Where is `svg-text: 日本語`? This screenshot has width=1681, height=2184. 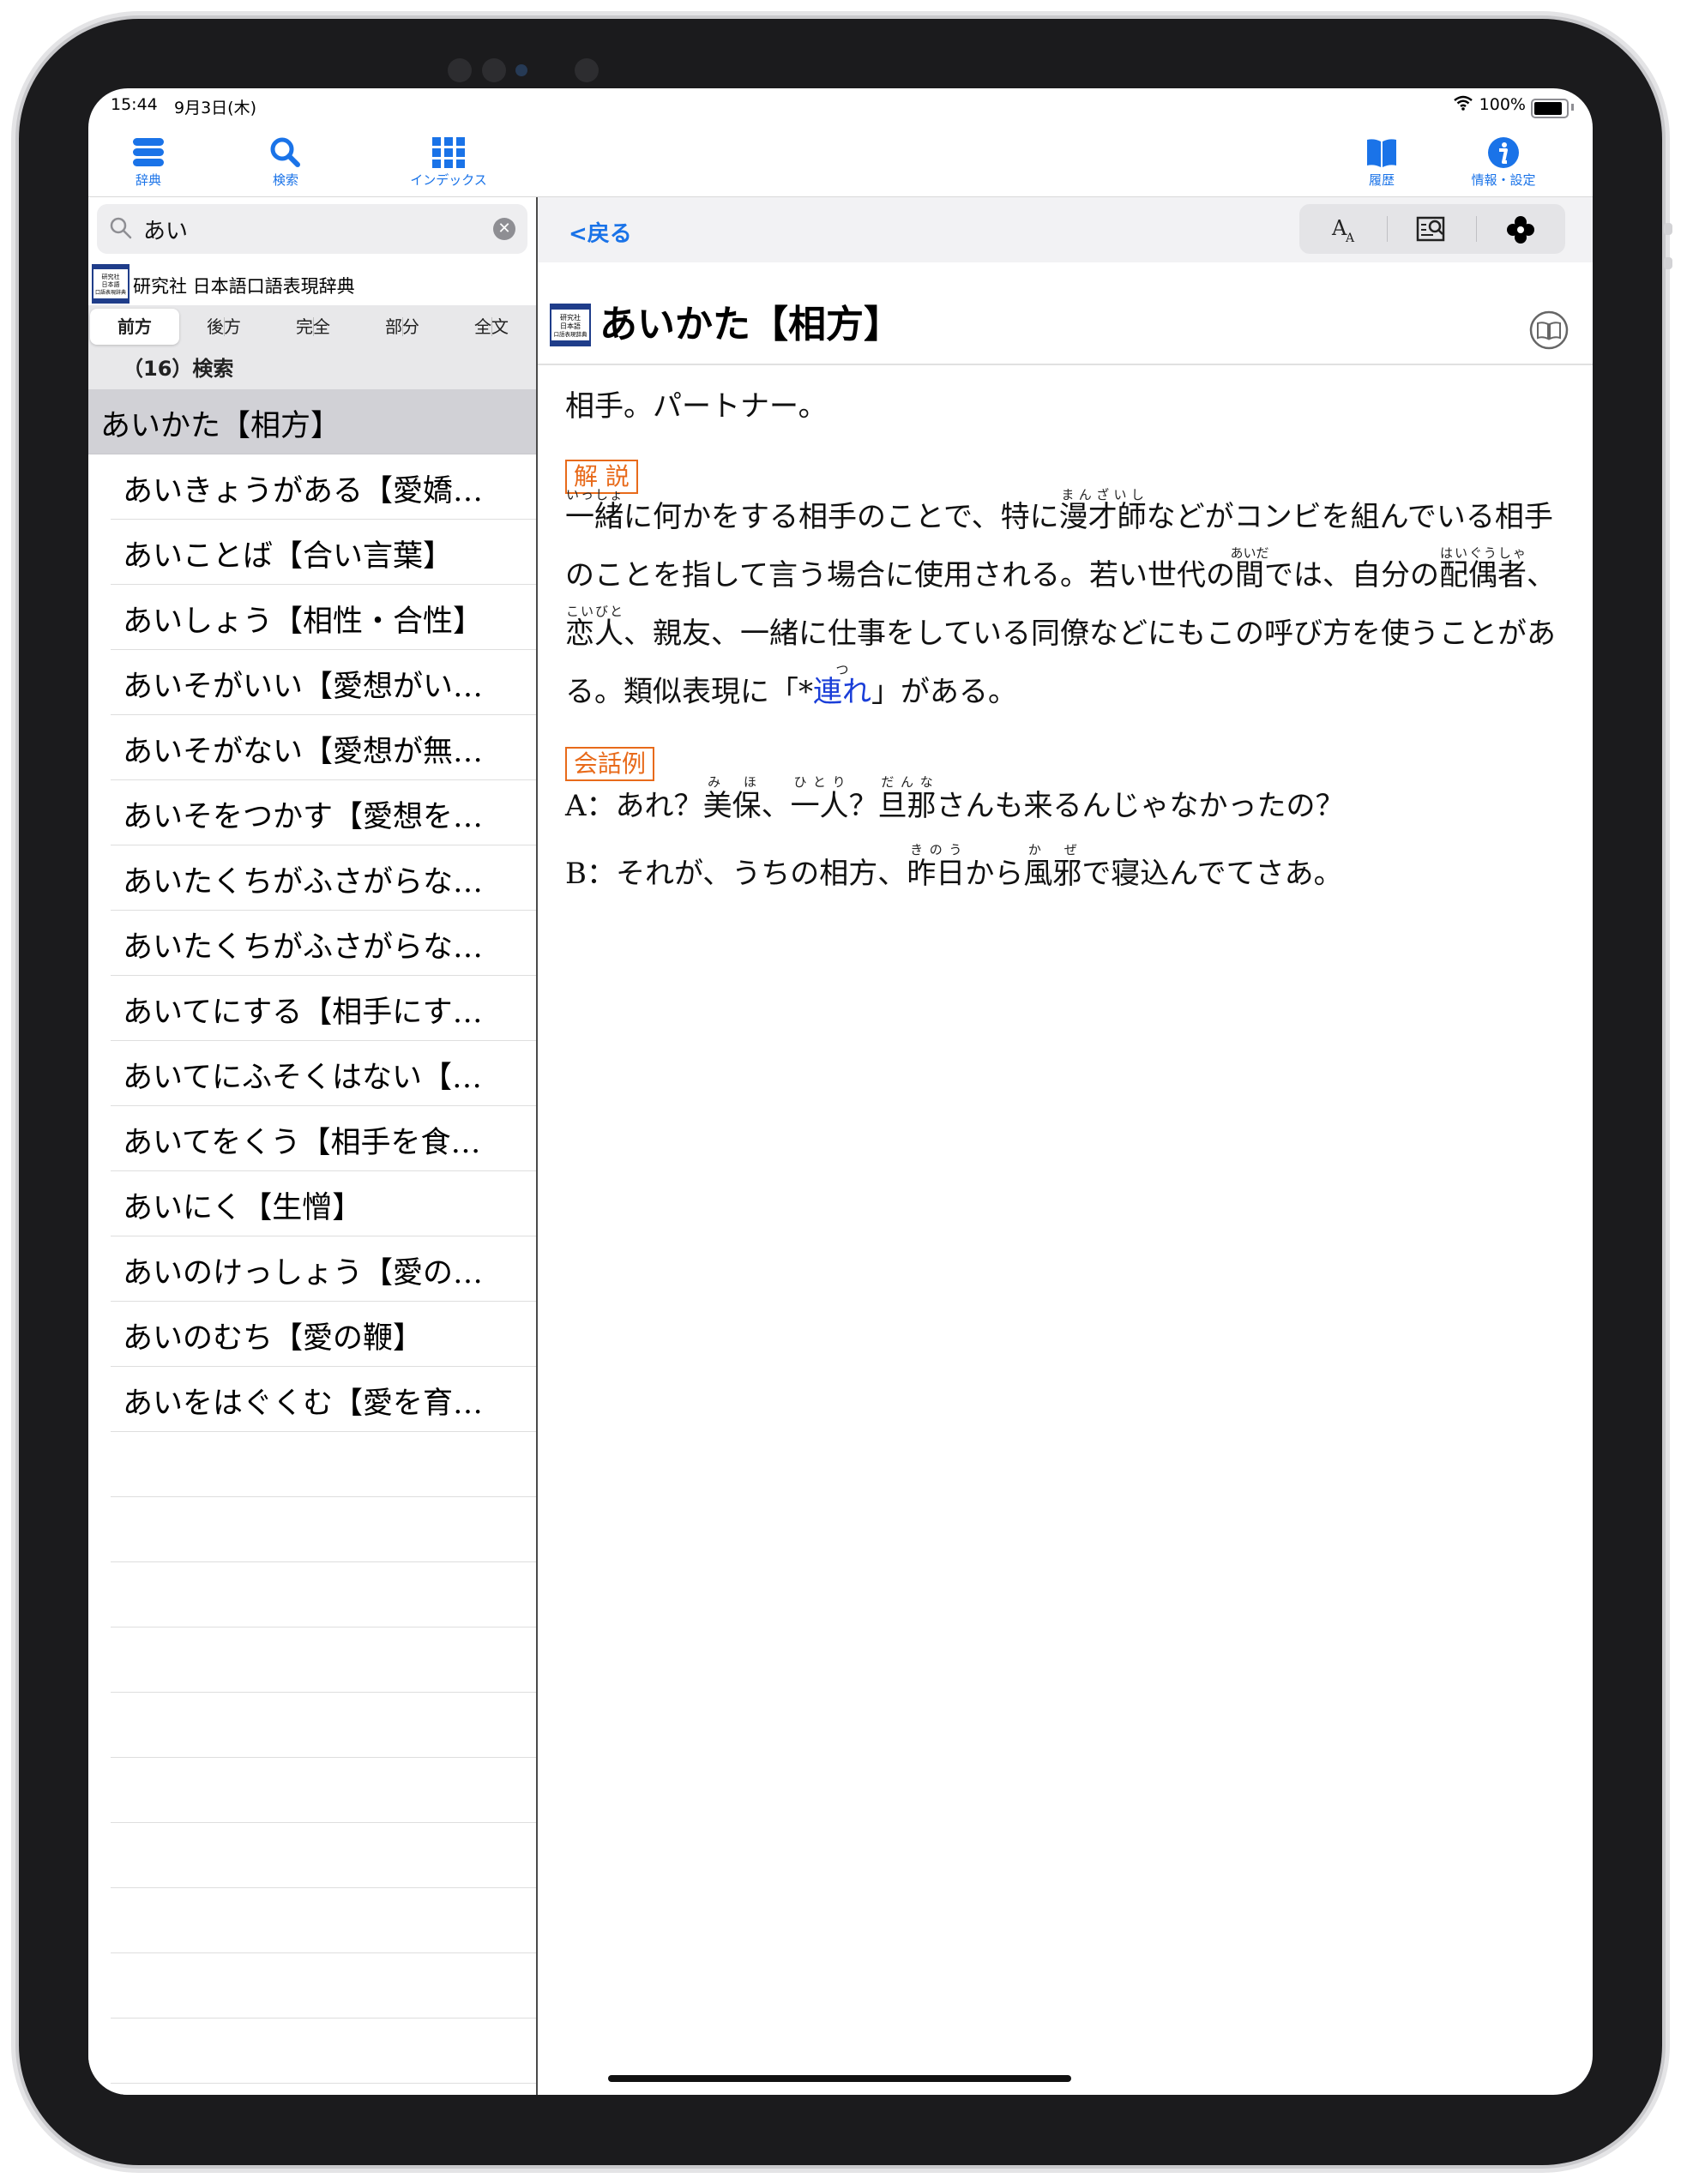 svg-text: 日本語 is located at coordinates (111, 284).